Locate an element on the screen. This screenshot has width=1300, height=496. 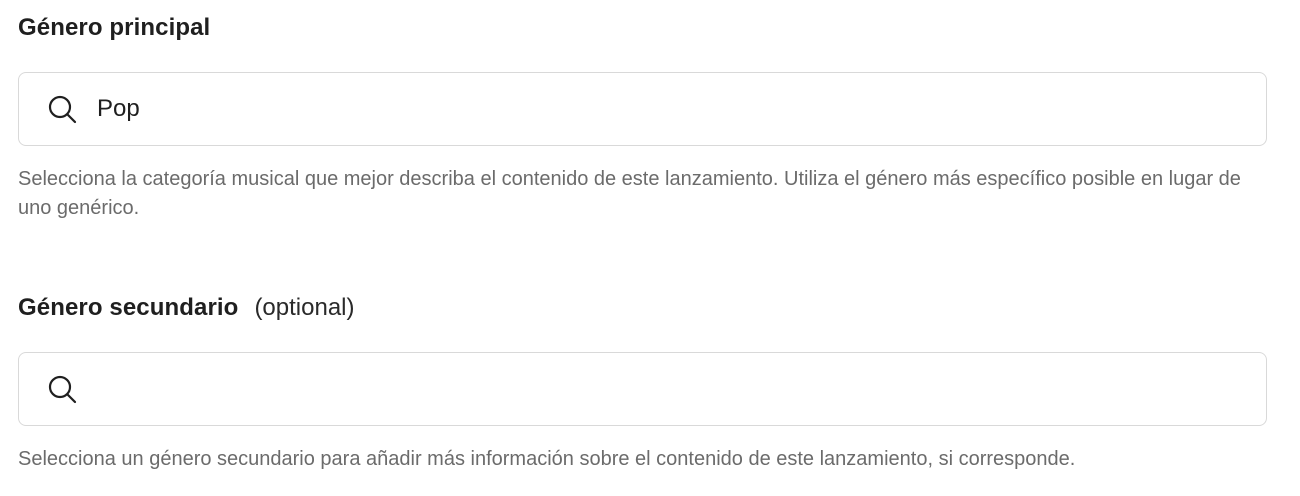
secondary-genre-input is located at coordinates (681, 389).